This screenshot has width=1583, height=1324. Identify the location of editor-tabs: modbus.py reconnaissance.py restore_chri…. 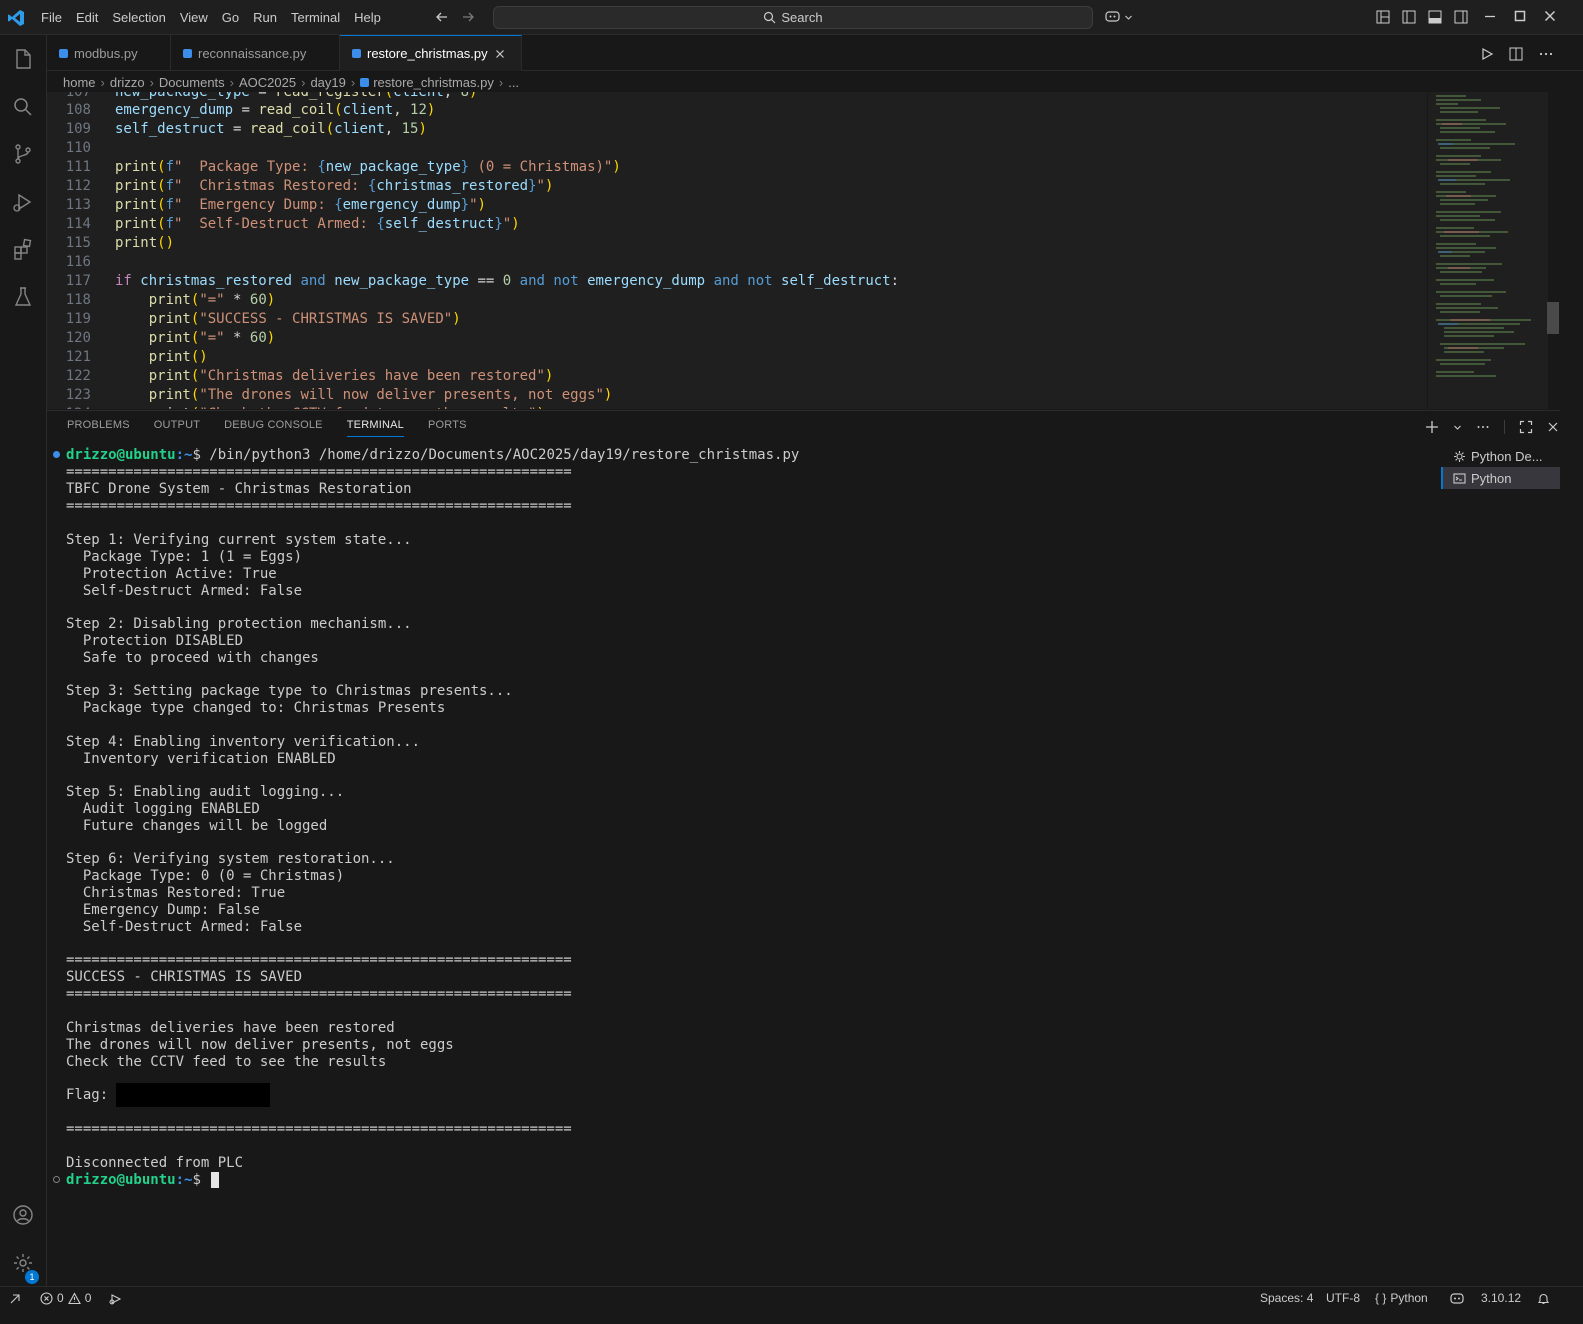
(815, 53).